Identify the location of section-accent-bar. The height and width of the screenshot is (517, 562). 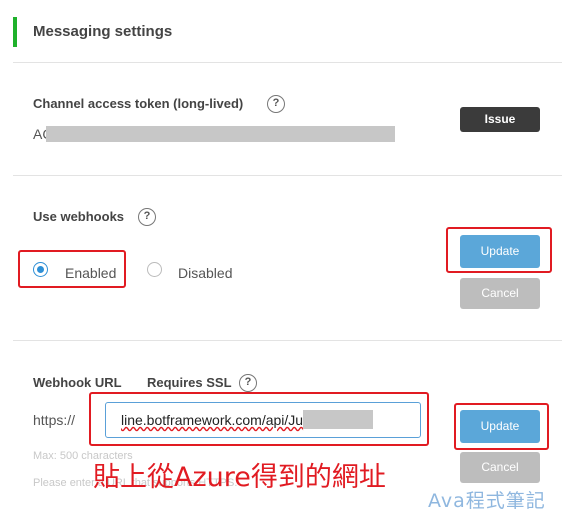
(15, 32).